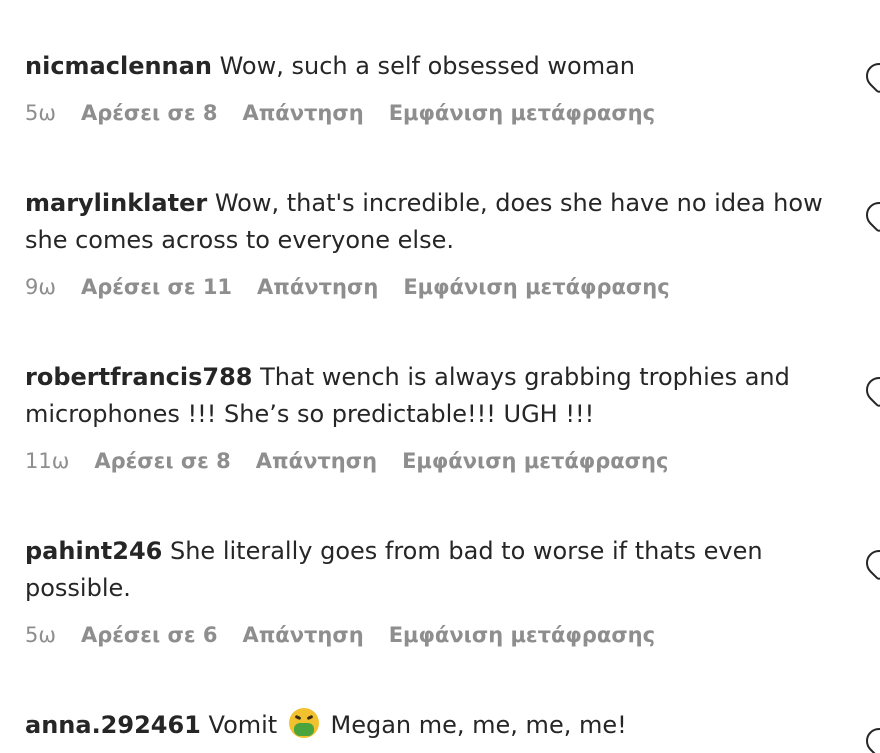 This screenshot has height=753, width=880. What do you see at coordinates (303, 723) in the screenshot?
I see `nauseated-face-emoji-icon` at bounding box center [303, 723].